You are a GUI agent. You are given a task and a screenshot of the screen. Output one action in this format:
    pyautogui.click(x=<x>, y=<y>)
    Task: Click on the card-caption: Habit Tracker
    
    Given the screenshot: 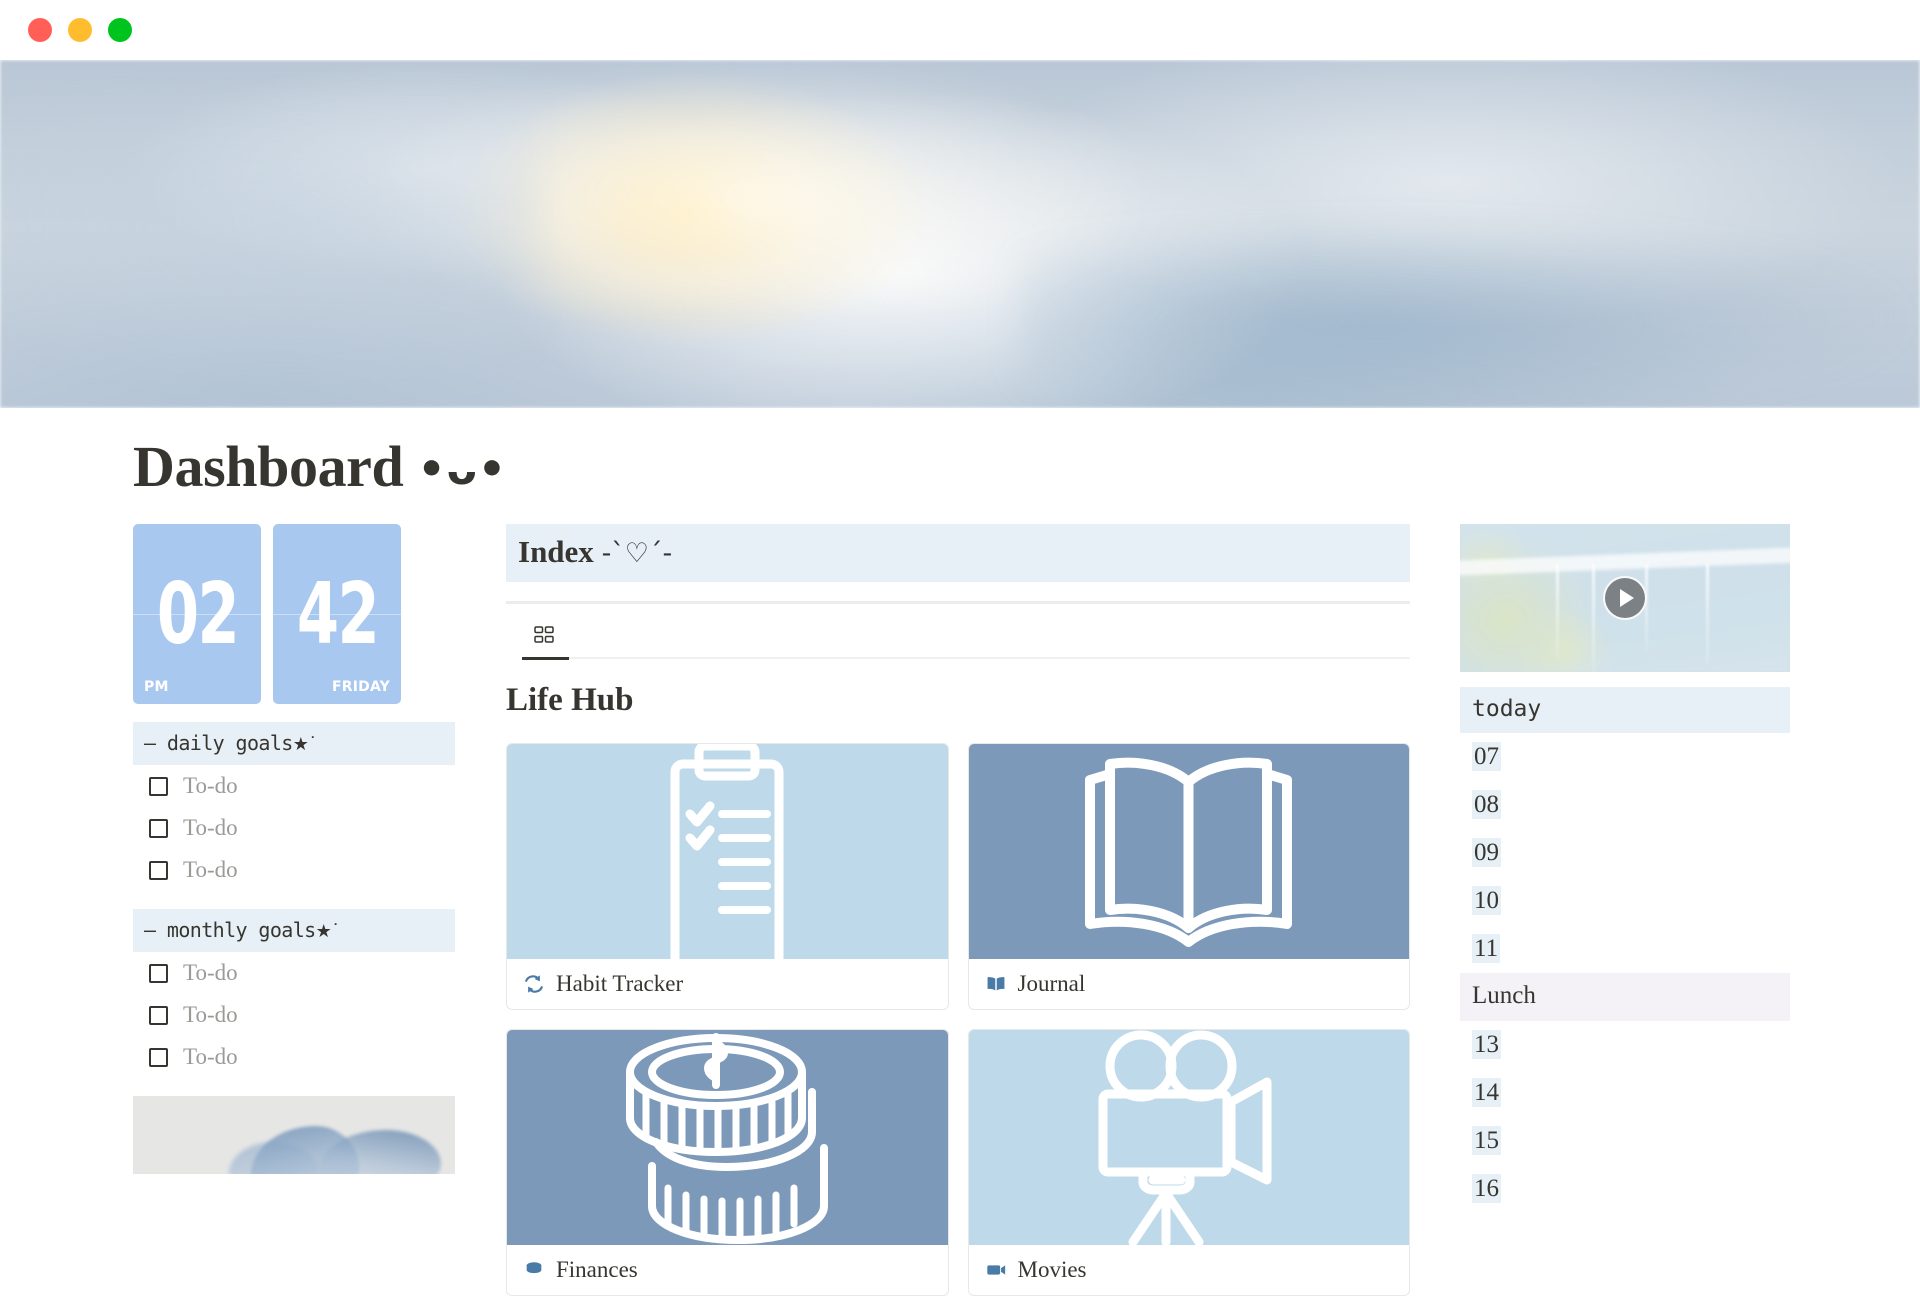 What is the action you would take?
    pyautogui.click(x=727, y=984)
    